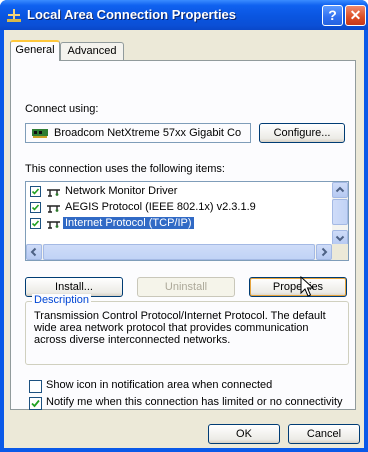 Image resolution: width=368 pixels, height=452 pixels. Describe the element at coordinates (148, 133) in the screenshot. I see `adapter-name: Broadcom NetXtreme 57xx Gigabit Co` at that location.